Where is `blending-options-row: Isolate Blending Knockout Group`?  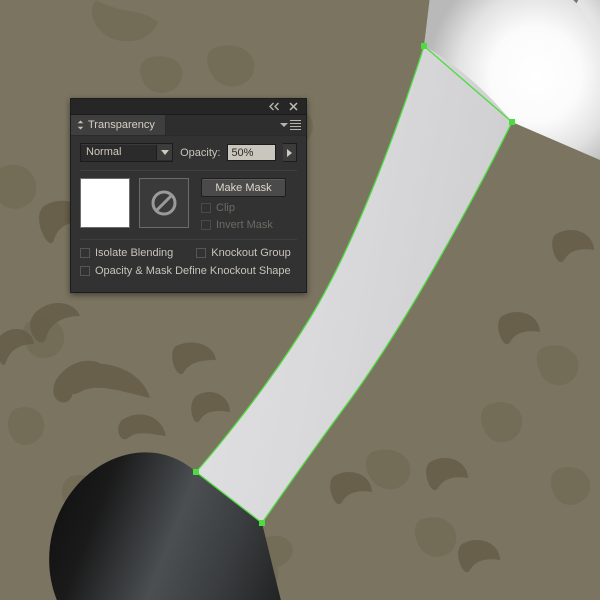 blending-options-row: Isolate Blending Knockout Group is located at coordinates (188, 253).